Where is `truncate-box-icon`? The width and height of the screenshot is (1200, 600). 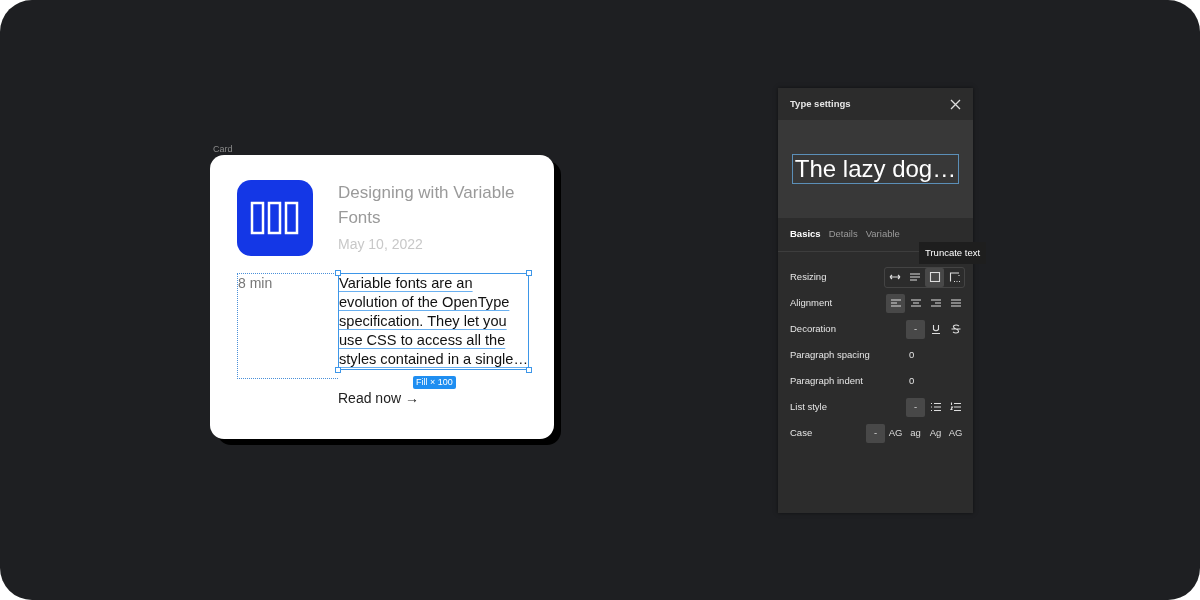 truncate-box-icon is located at coordinates (954, 277).